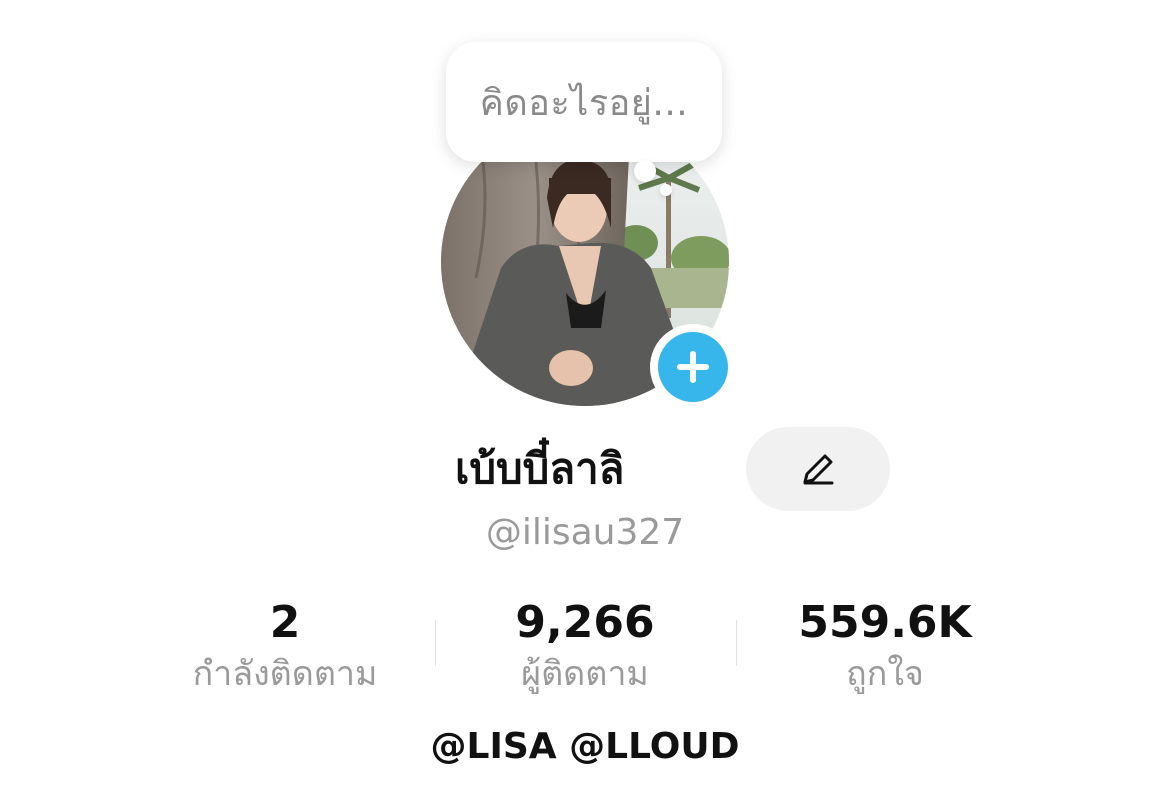 The height and width of the screenshot is (808, 1170). I want to click on thought-bubble-dot-small, so click(666, 190).